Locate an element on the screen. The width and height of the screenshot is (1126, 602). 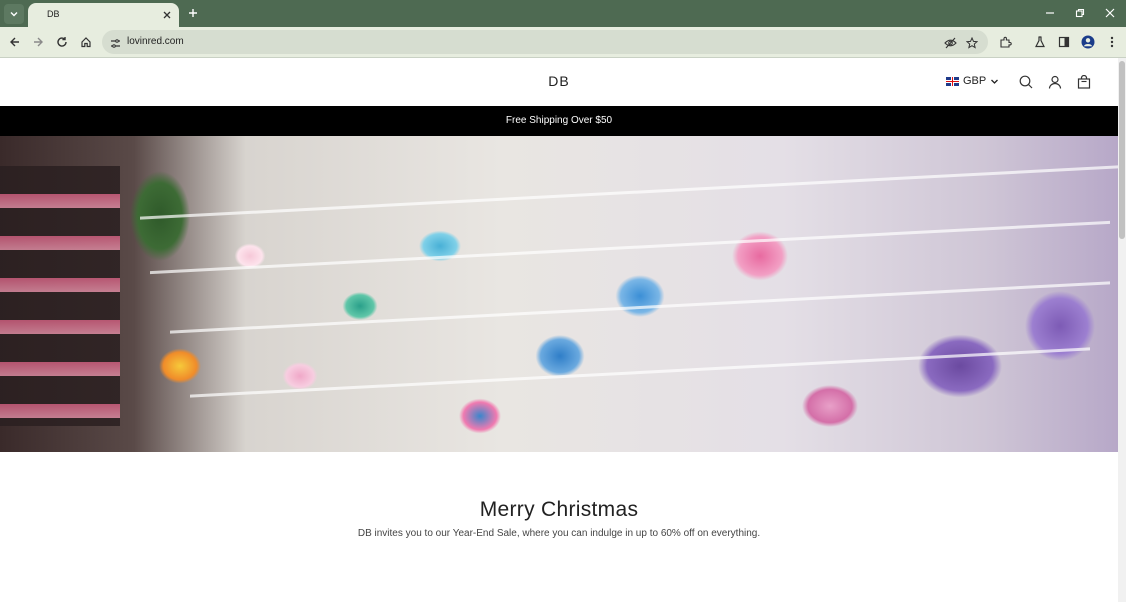
eye-off-icon is located at coordinates (950, 45).